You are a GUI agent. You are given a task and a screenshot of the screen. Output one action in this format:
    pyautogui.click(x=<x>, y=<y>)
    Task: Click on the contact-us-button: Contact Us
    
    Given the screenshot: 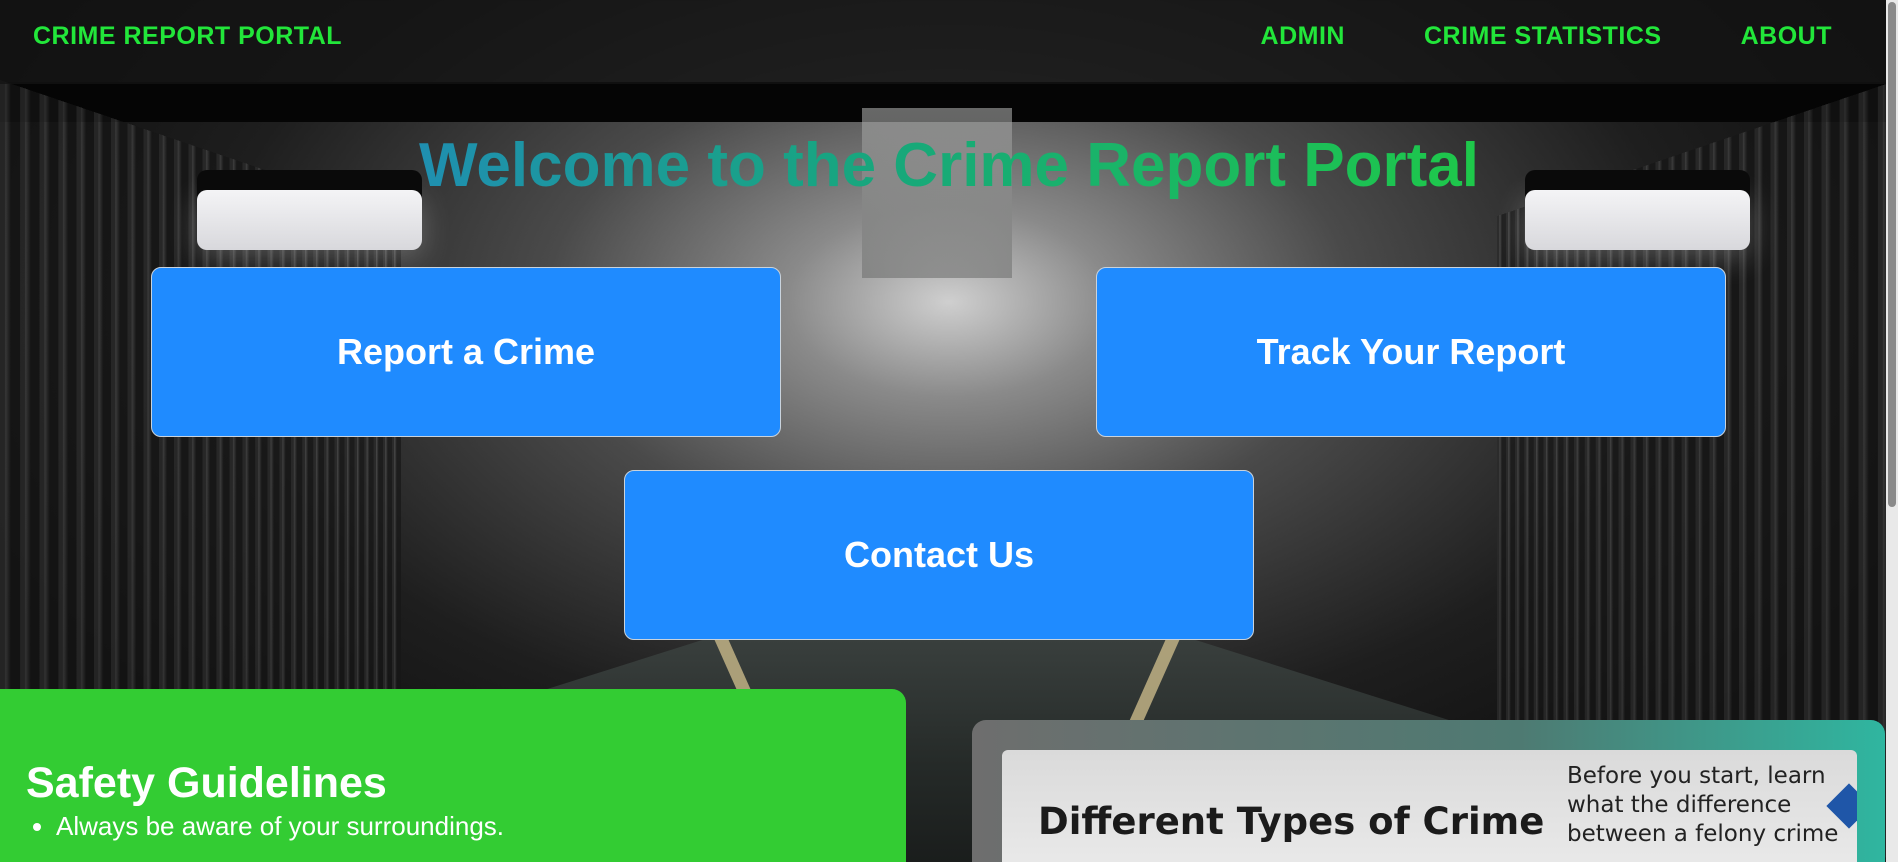 What is the action you would take?
    pyautogui.click(x=939, y=555)
    